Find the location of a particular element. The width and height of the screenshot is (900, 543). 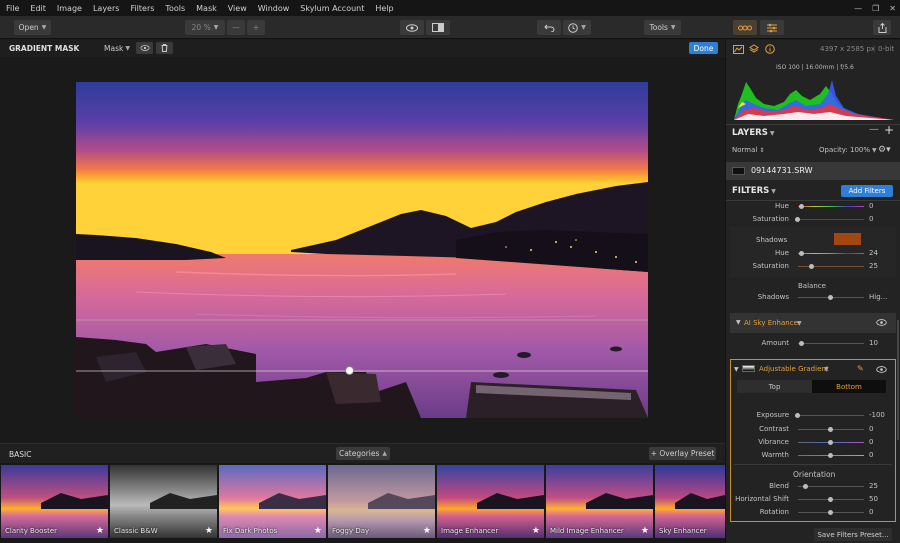

menu-edit: Edit is located at coordinates (37, 8).